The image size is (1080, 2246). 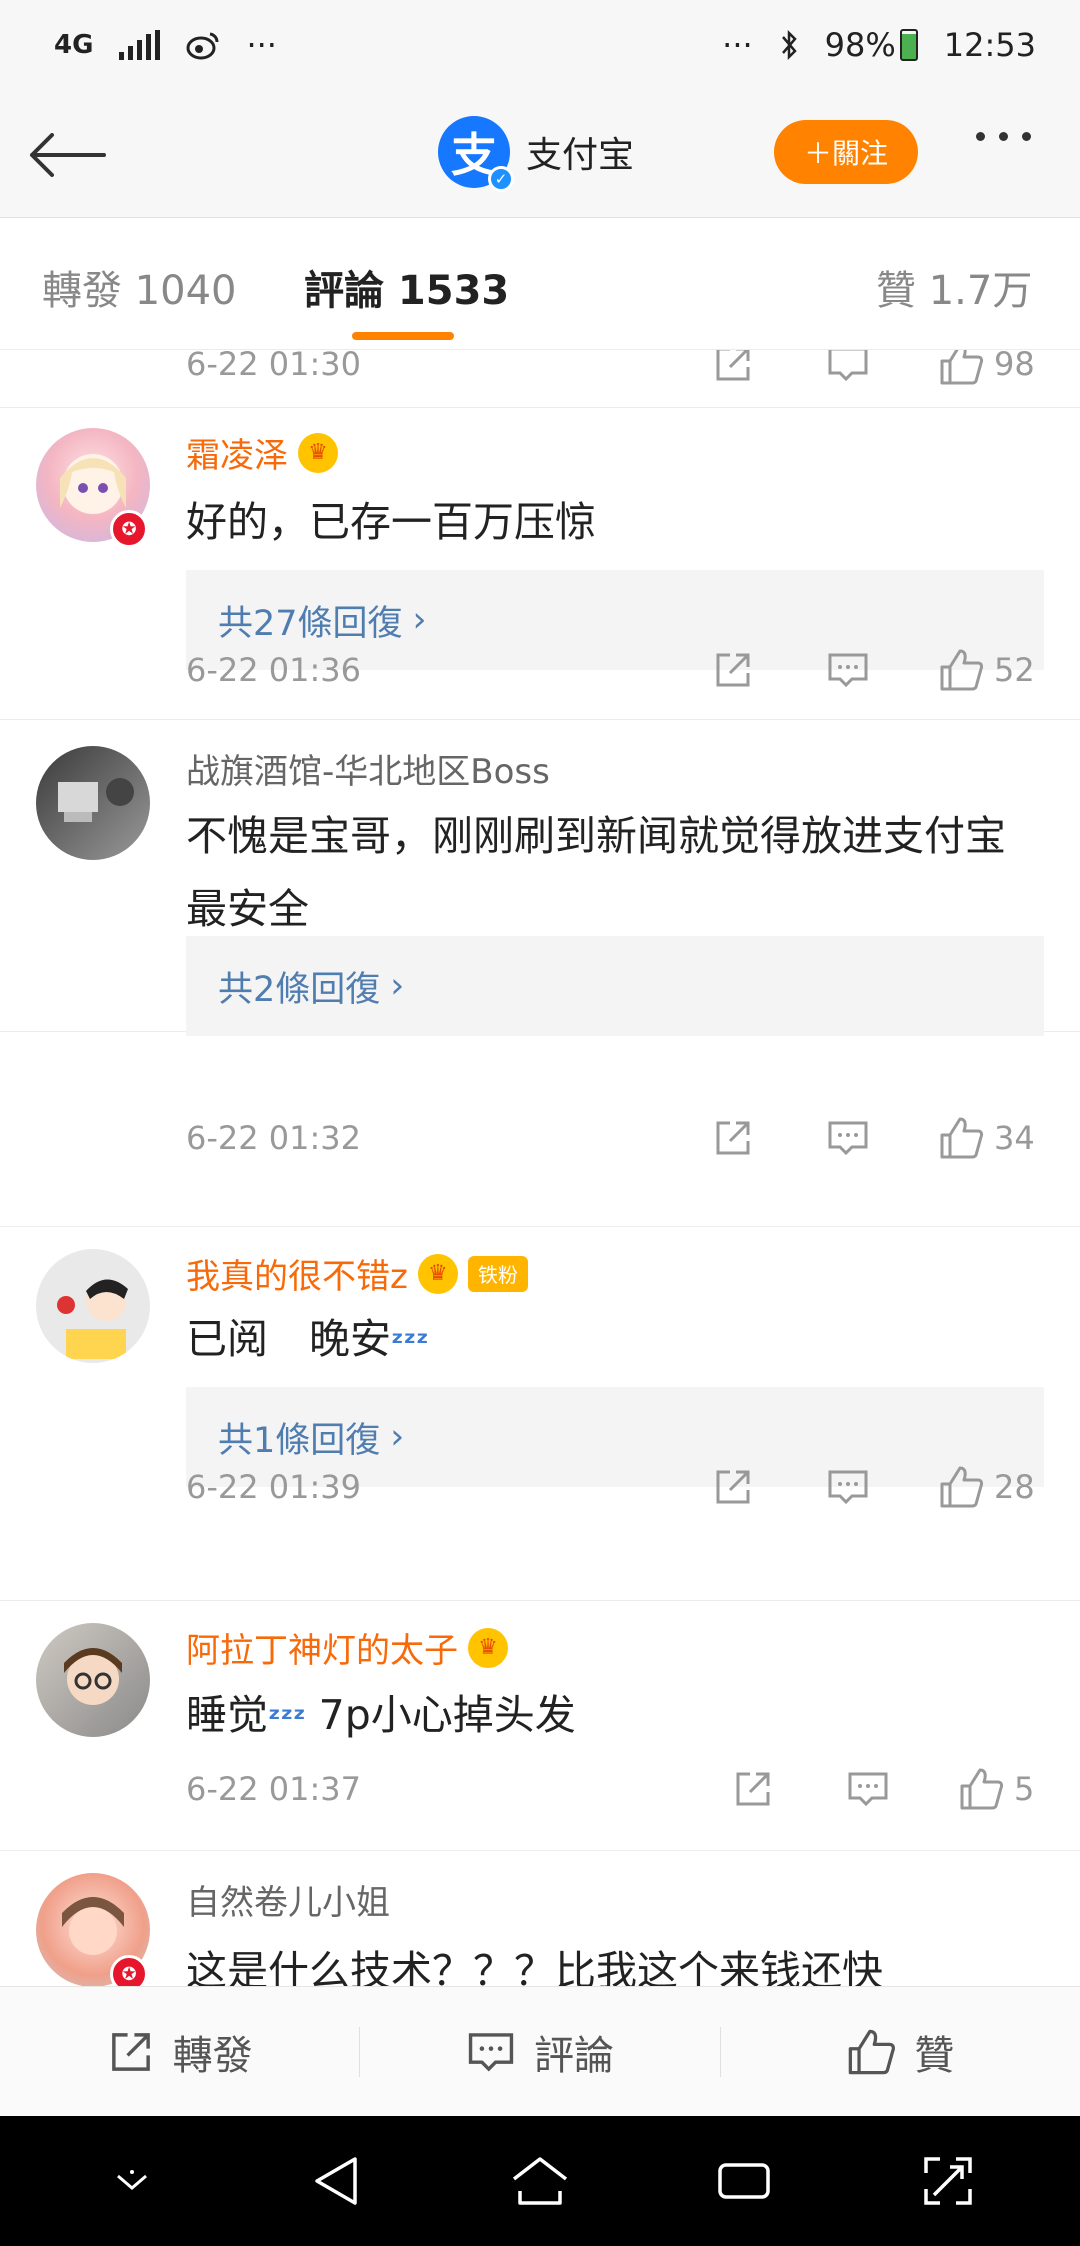 What do you see at coordinates (540, 45) in the screenshot?
I see `status-bar: 4G ··· ··· 98% 12:53` at bounding box center [540, 45].